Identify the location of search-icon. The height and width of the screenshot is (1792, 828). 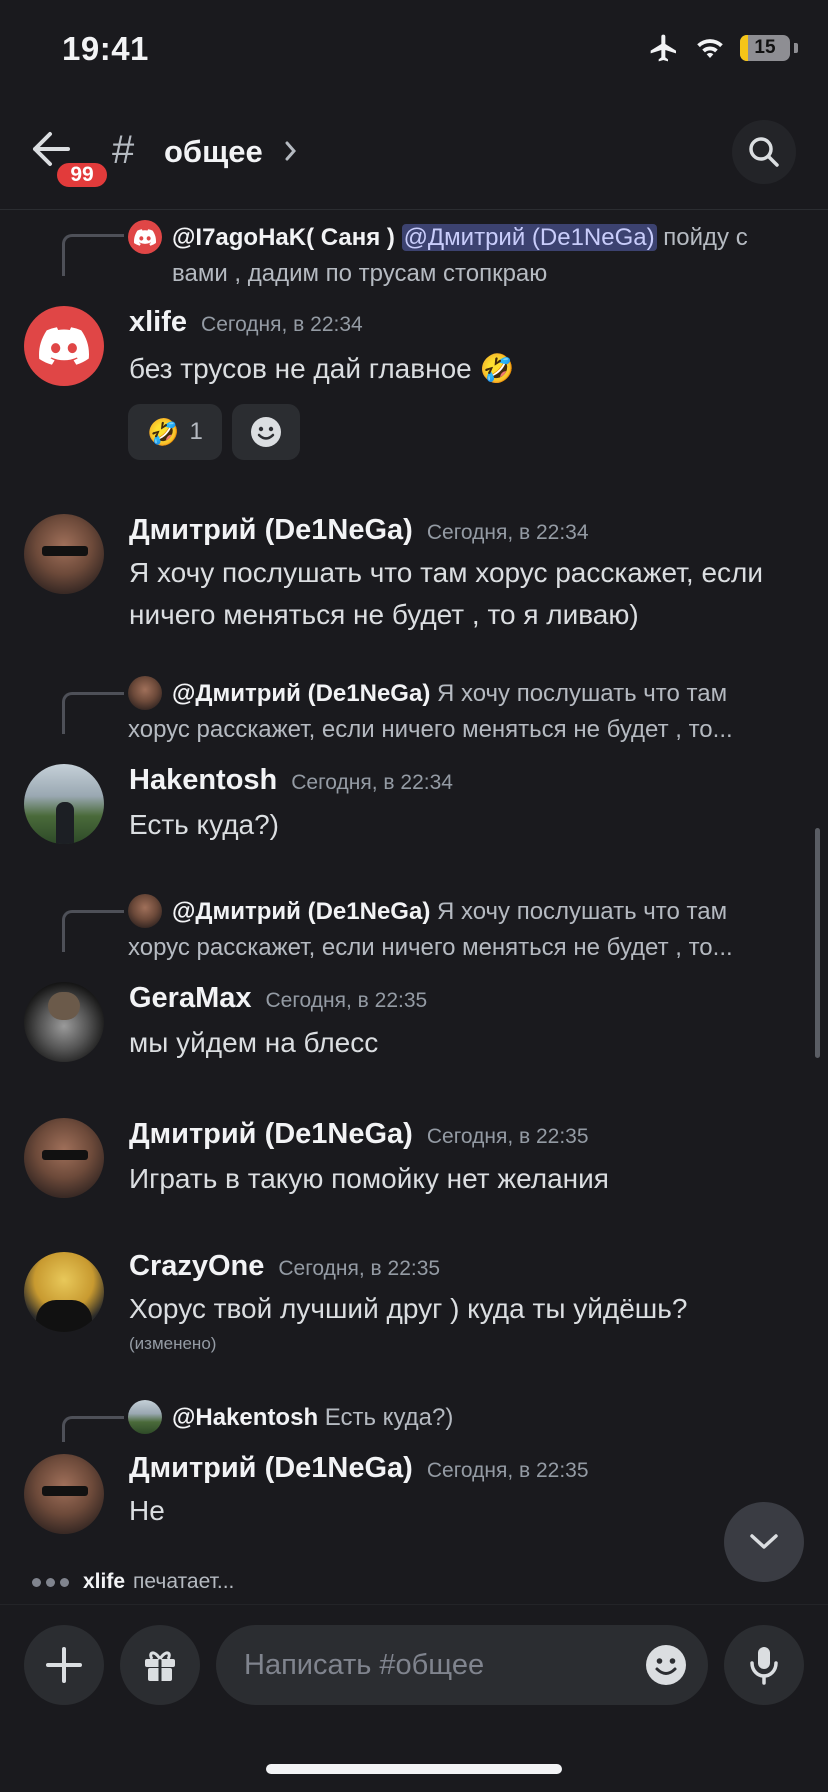
(764, 152).